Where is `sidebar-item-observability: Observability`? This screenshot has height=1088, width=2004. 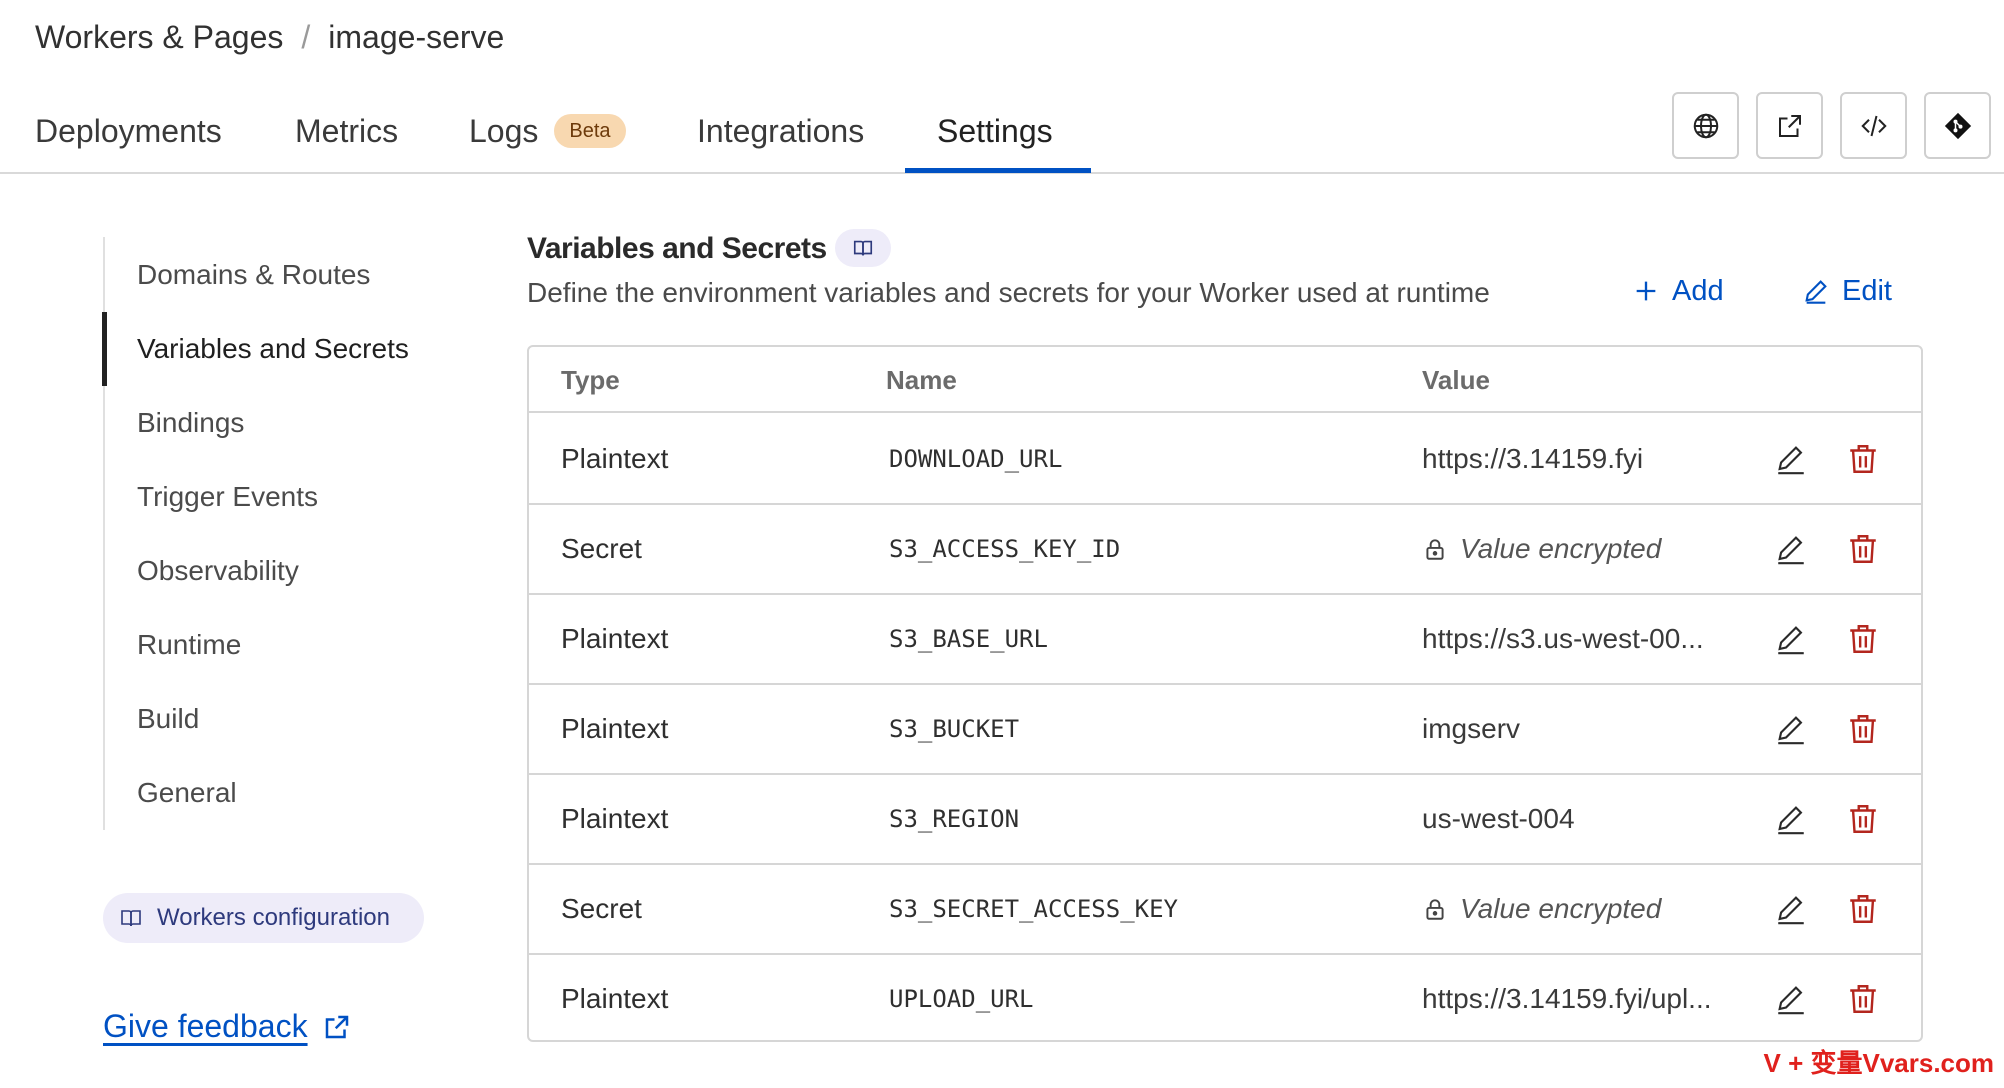
sidebar-item-observability: Observability is located at coordinates (218, 571).